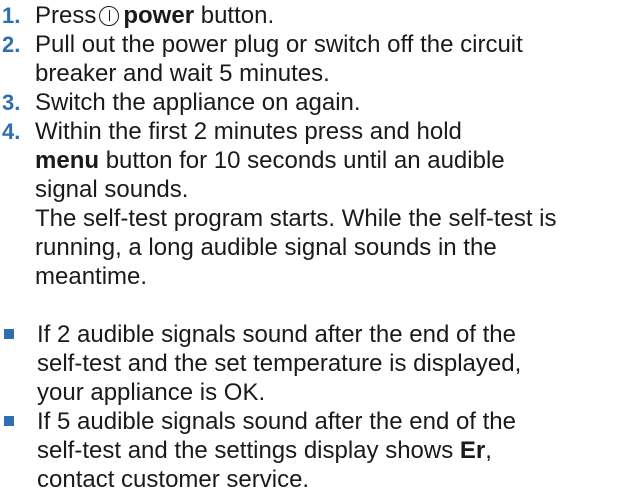 The height and width of the screenshot is (495, 641). I want to click on step-text: Switch the appliance on again., so click(198, 102).